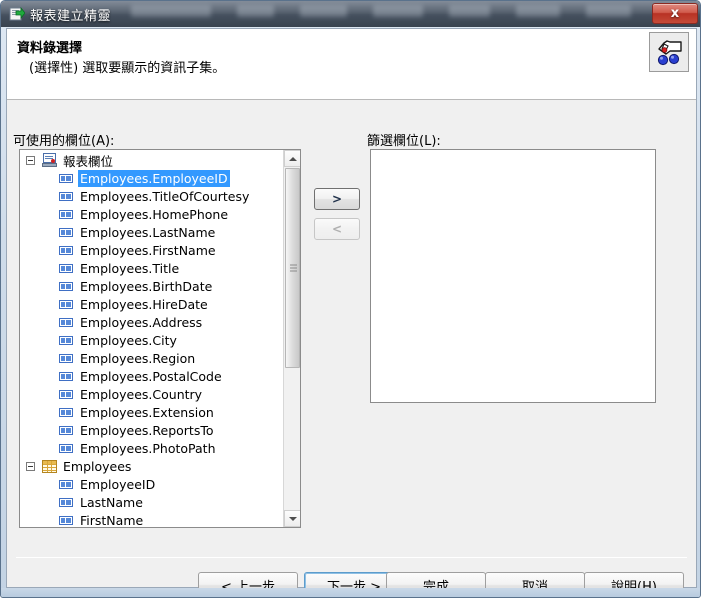 This screenshot has height=598, width=701. What do you see at coordinates (148, 232) in the screenshot?
I see `tree-node-label: Employees.LastName` at bounding box center [148, 232].